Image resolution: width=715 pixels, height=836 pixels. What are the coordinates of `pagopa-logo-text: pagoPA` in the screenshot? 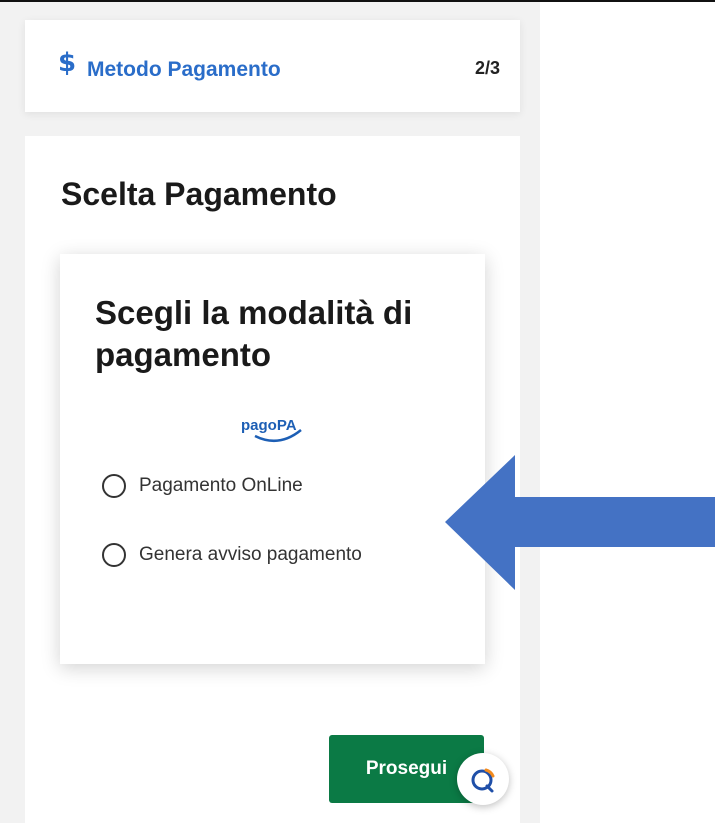 It's located at (269, 425).